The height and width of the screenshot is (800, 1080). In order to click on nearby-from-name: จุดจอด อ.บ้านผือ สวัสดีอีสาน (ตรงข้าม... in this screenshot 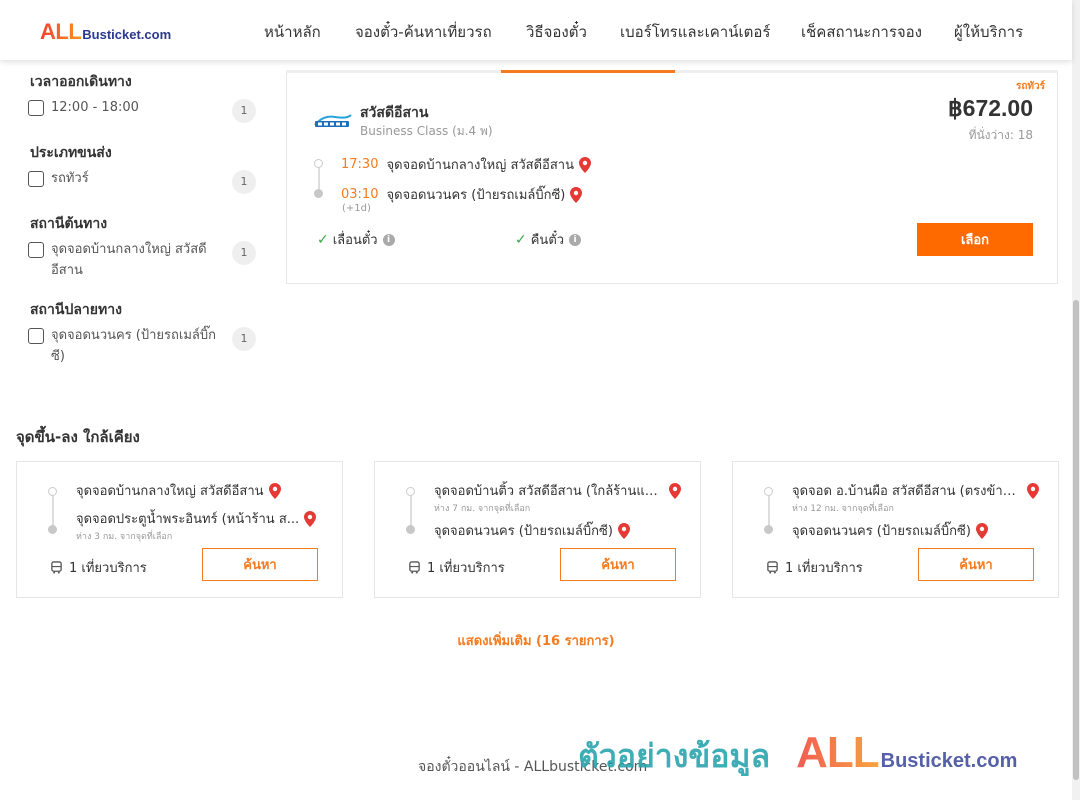, I will do `click(907, 491)`.